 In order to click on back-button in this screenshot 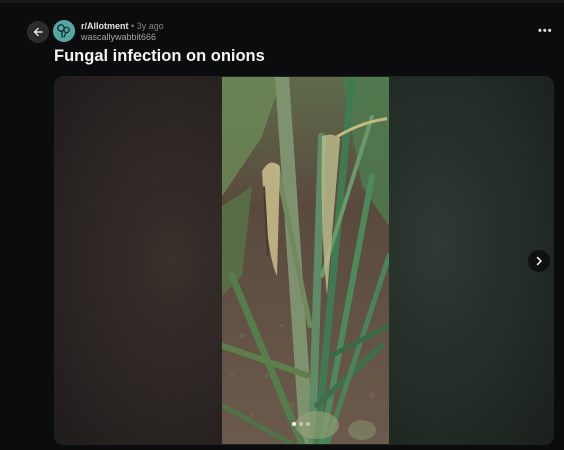, I will do `click(38, 32)`.